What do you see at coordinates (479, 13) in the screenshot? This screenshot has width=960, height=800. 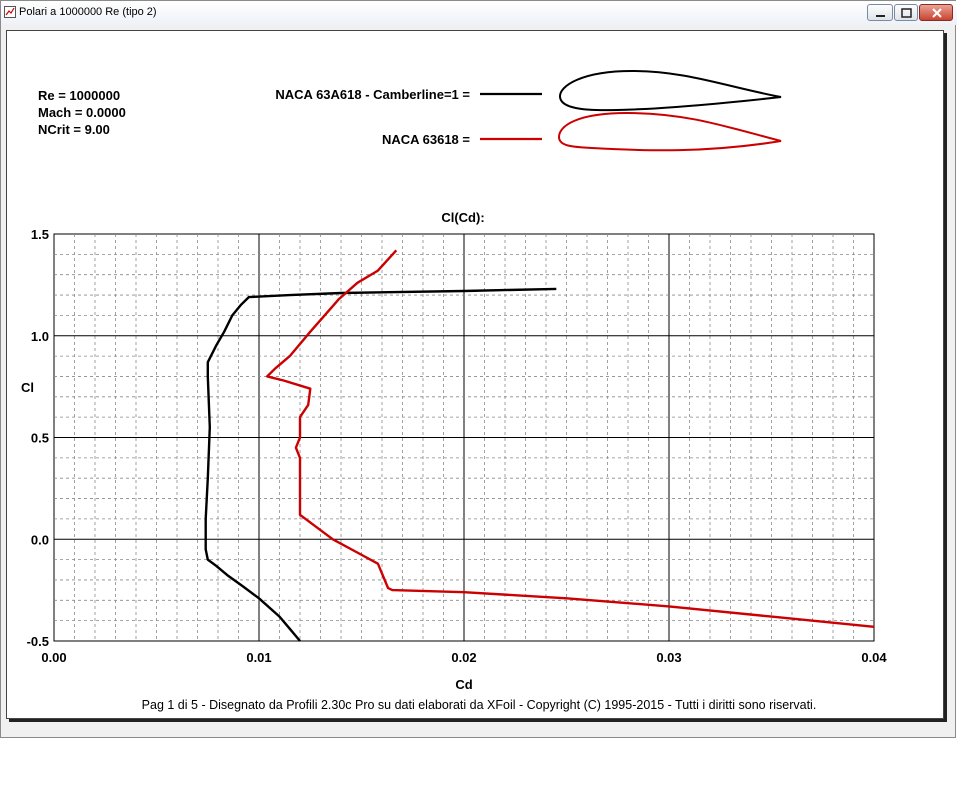 I see `title-bar: Polari a 1000000 Re (tipo 2)` at bounding box center [479, 13].